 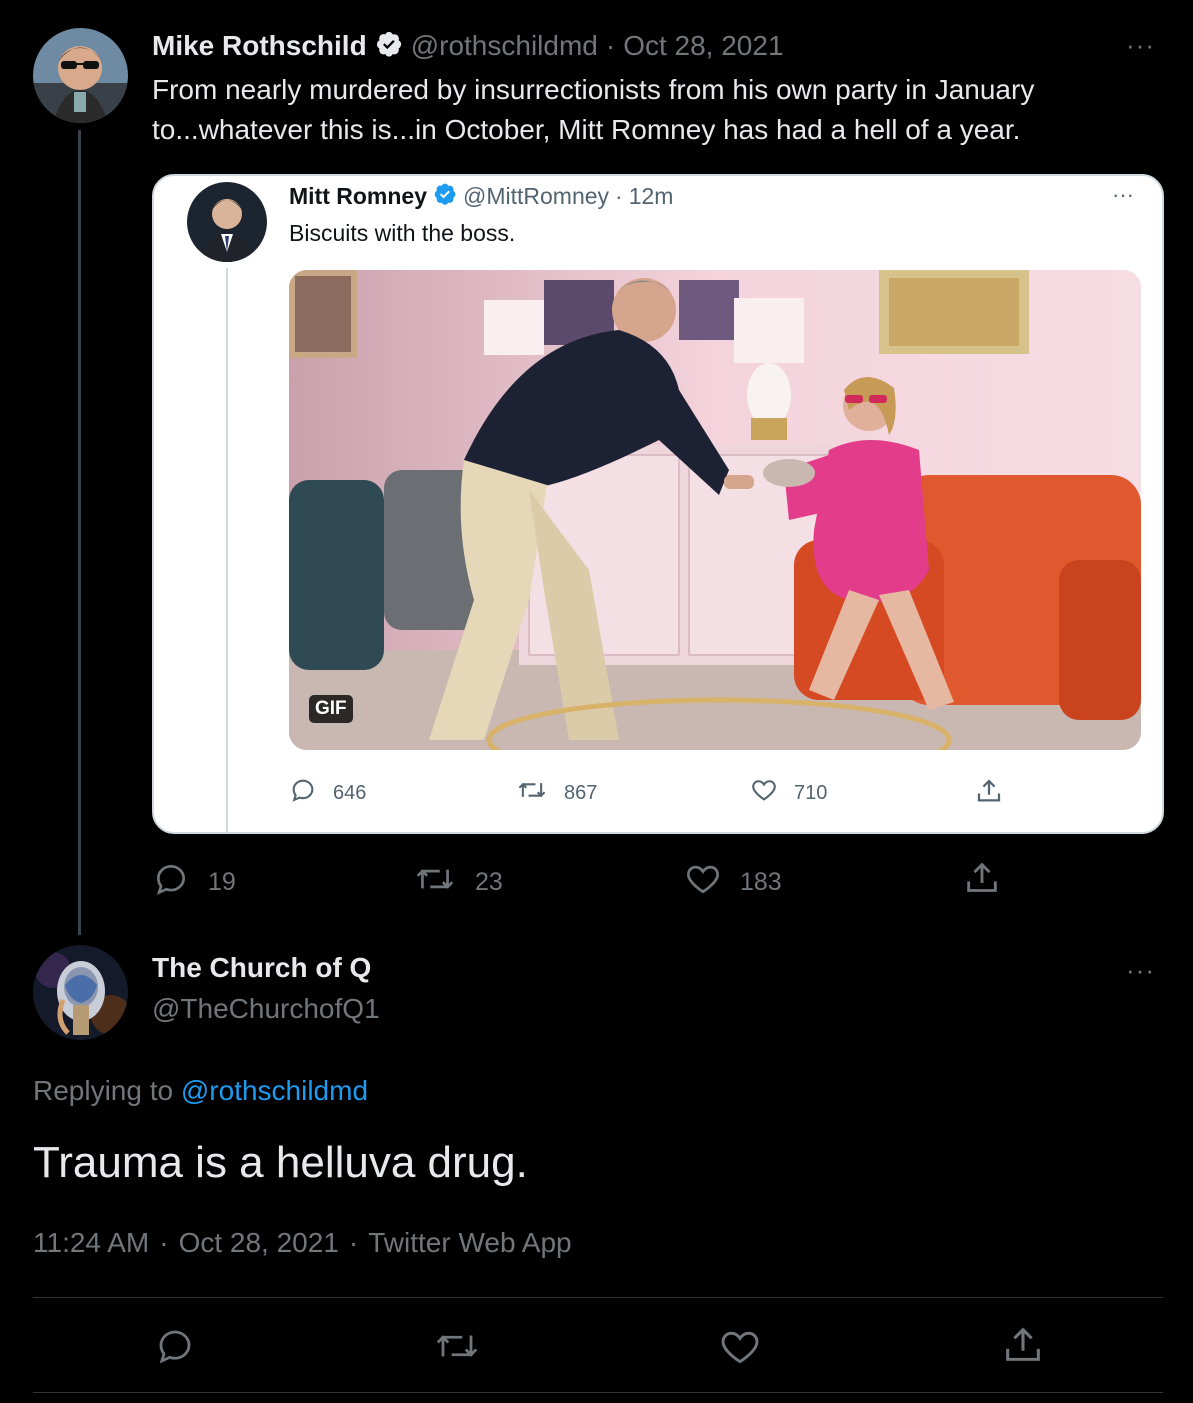 I want to click on avatar-mike-rothschild, so click(x=80, y=75).